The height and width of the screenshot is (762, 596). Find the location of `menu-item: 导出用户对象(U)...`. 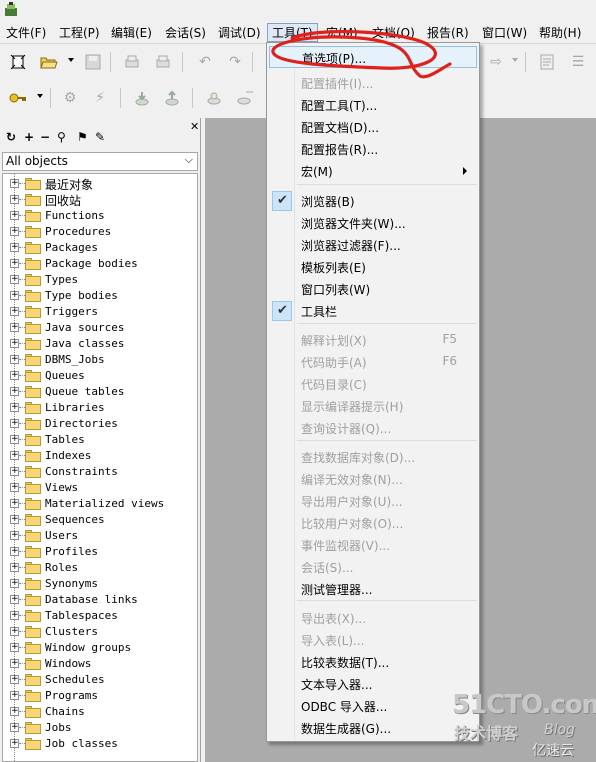

menu-item: 导出用户对象(U)... is located at coordinates (373, 501).